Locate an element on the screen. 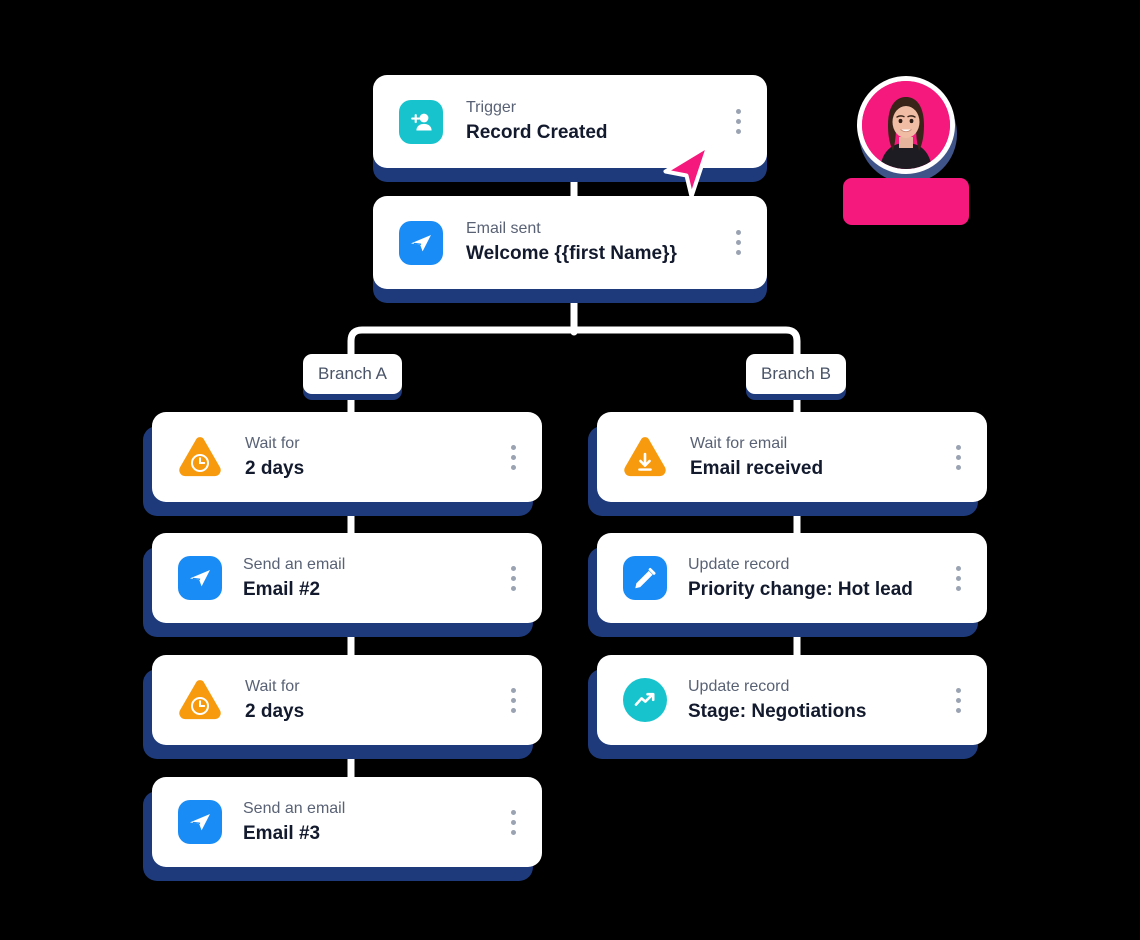 The width and height of the screenshot is (1140, 940). node-card-branch-b-1: Wait for email Email received is located at coordinates (792, 457).